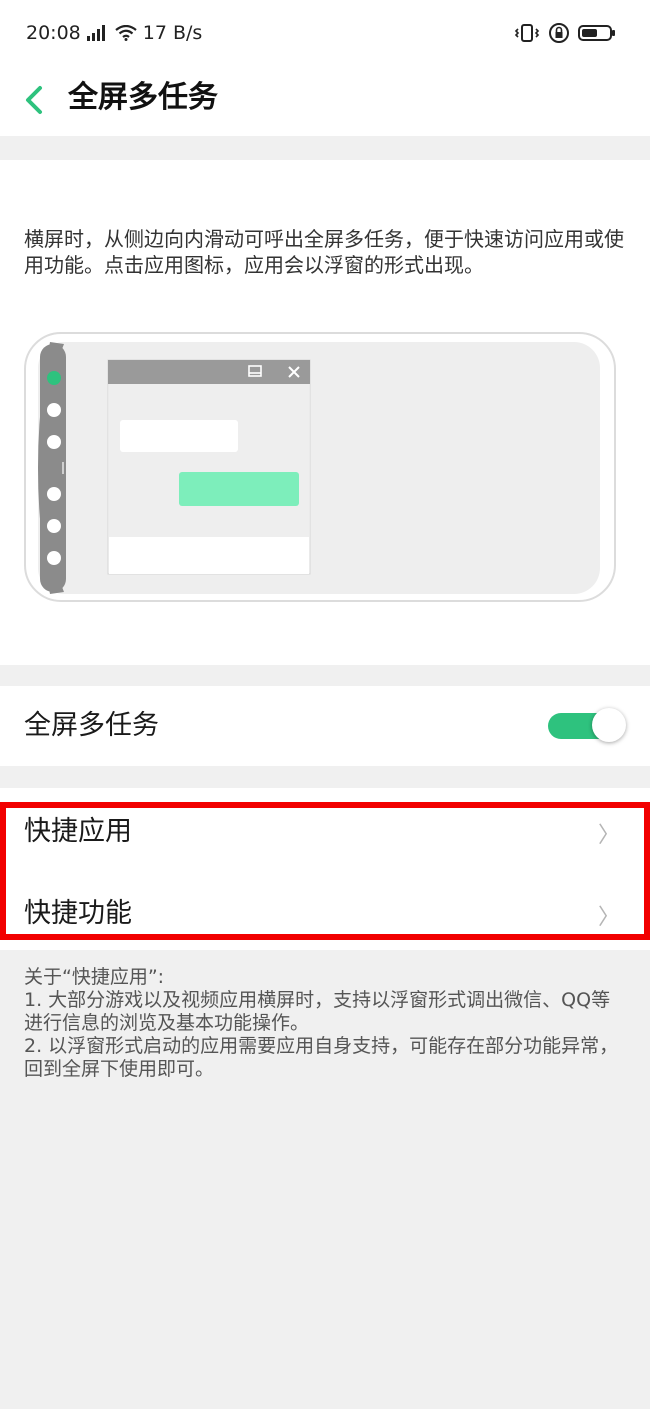 Image resolution: width=650 pixels, height=1409 pixels. Describe the element at coordinates (78, 913) in the screenshot. I see `quick-functions-label: 快捷功能` at that location.